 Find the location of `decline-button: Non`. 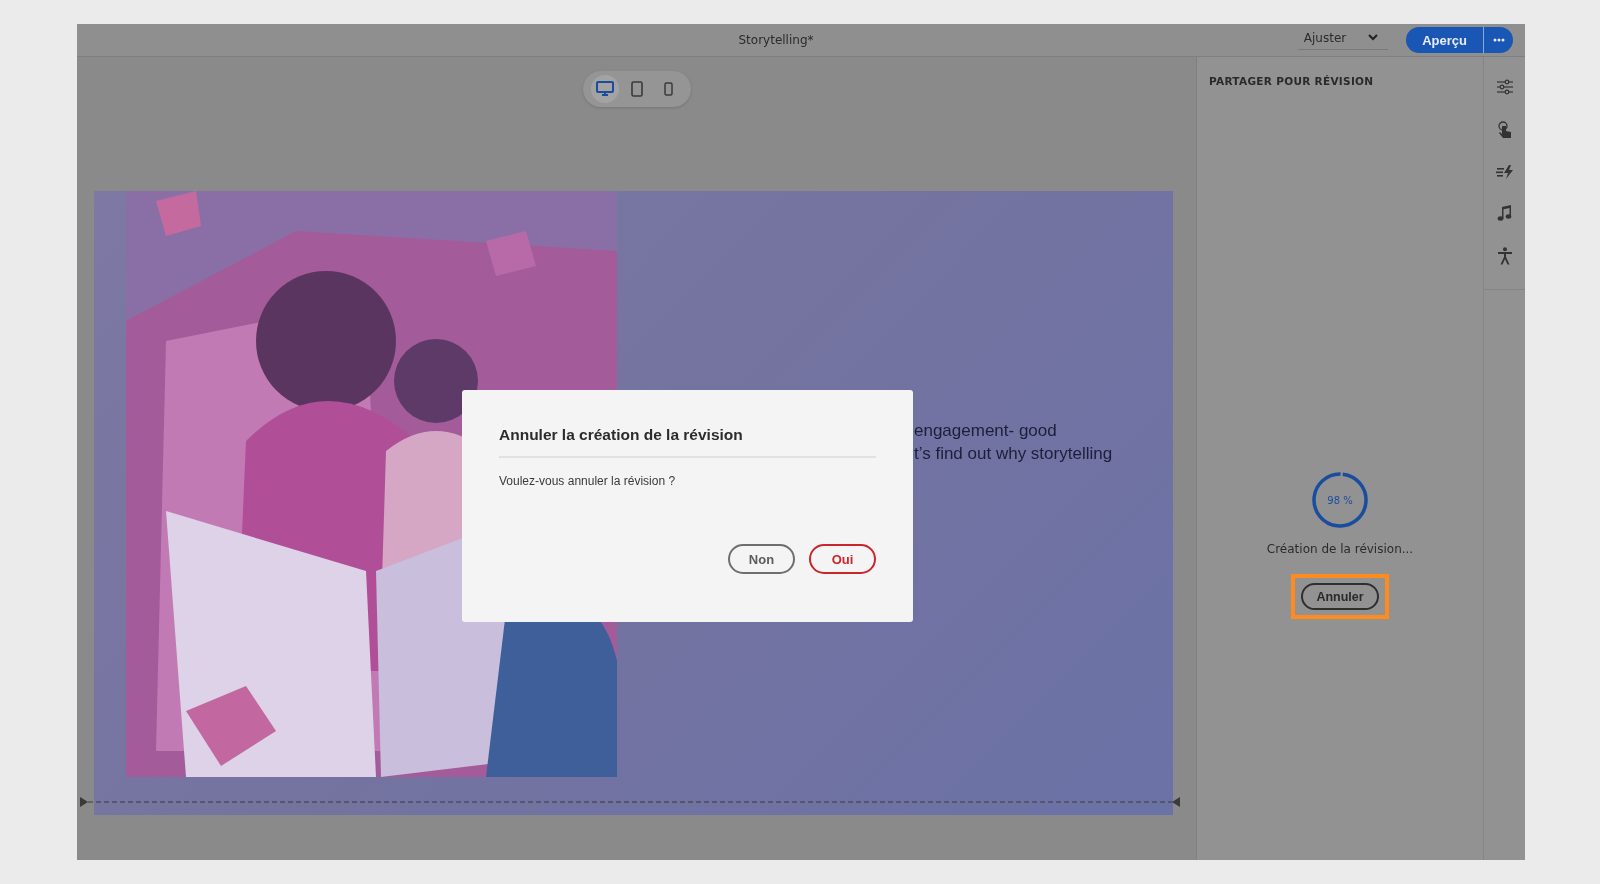

decline-button: Non is located at coordinates (761, 559).